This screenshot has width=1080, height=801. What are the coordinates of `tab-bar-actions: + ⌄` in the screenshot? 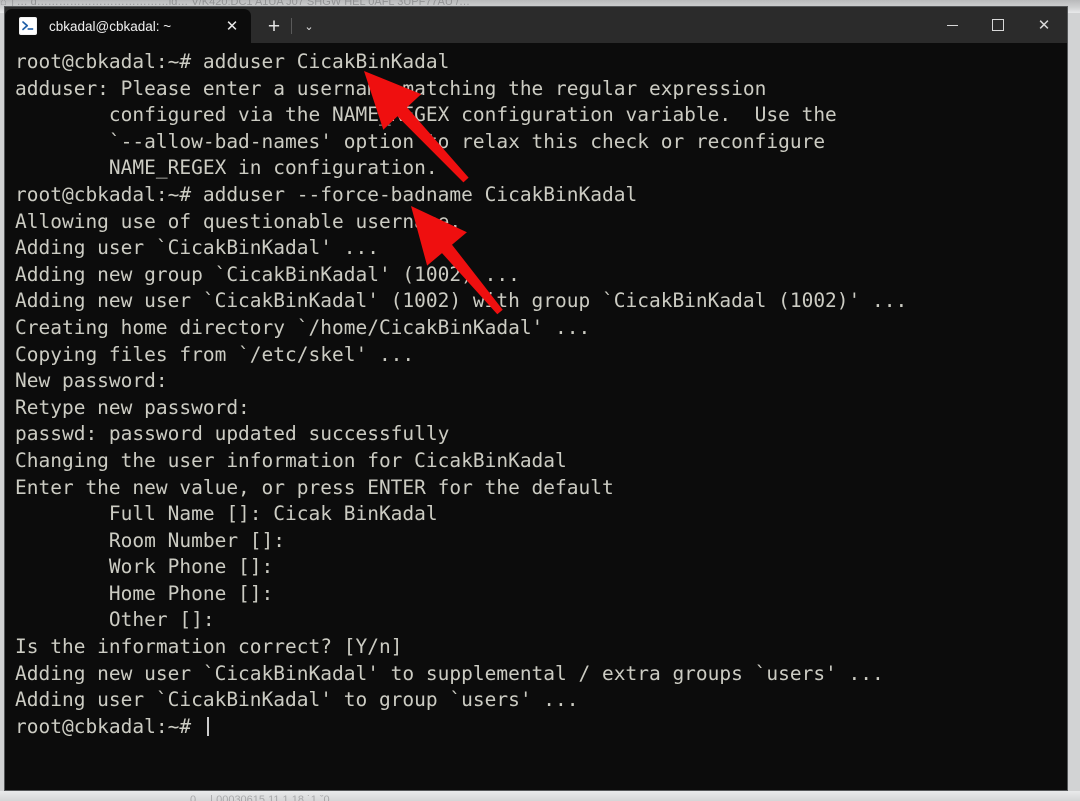 It's located at (287, 26).